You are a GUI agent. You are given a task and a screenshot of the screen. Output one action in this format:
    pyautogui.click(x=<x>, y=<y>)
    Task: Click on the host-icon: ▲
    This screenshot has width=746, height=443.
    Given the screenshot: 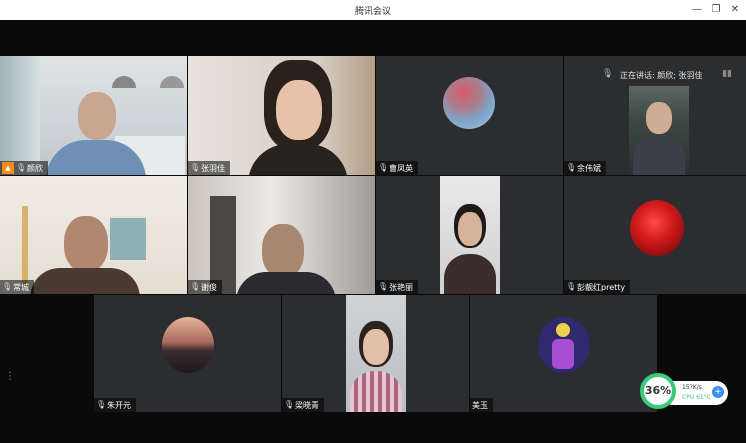 What is the action you would take?
    pyautogui.click(x=8, y=168)
    